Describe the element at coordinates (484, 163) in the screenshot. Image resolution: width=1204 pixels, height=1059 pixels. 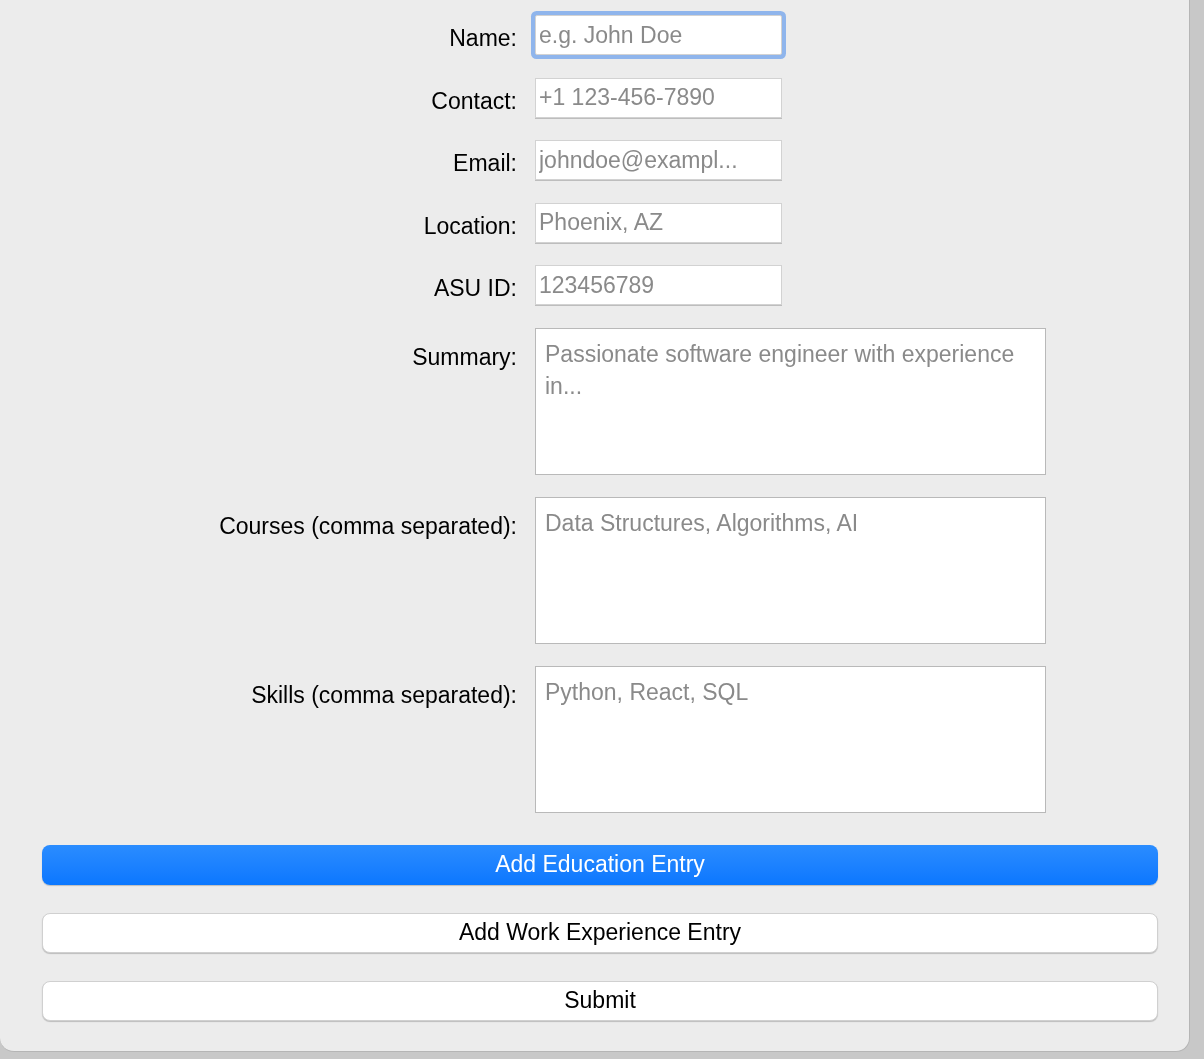
I see `field-label: Email:` at that location.